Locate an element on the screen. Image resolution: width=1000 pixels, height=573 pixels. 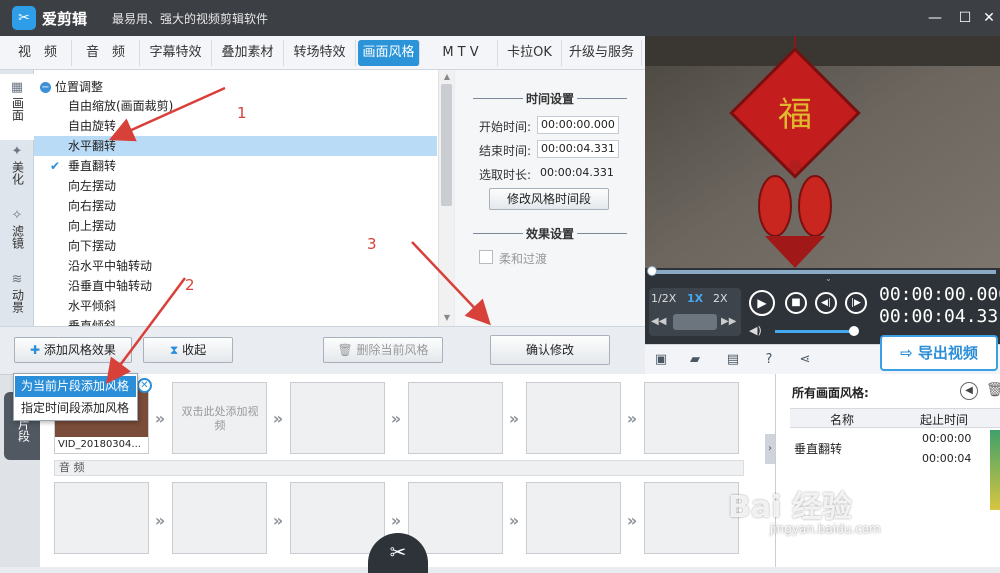
share-icon: ⋖ is located at coordinates (805, 360).